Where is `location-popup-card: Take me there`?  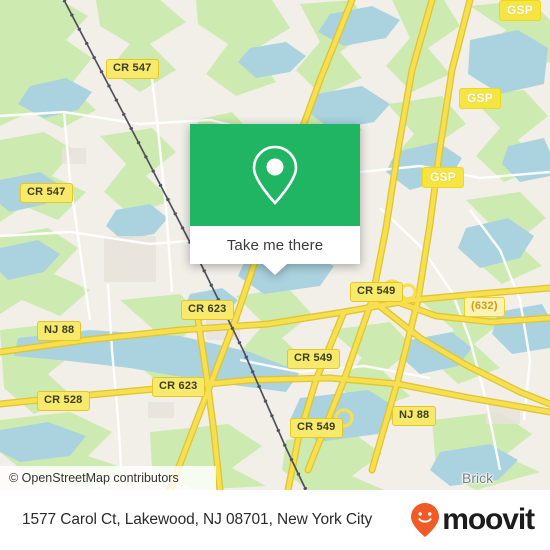
location-popup-card: Take me there is located at coordinates (275, 199).